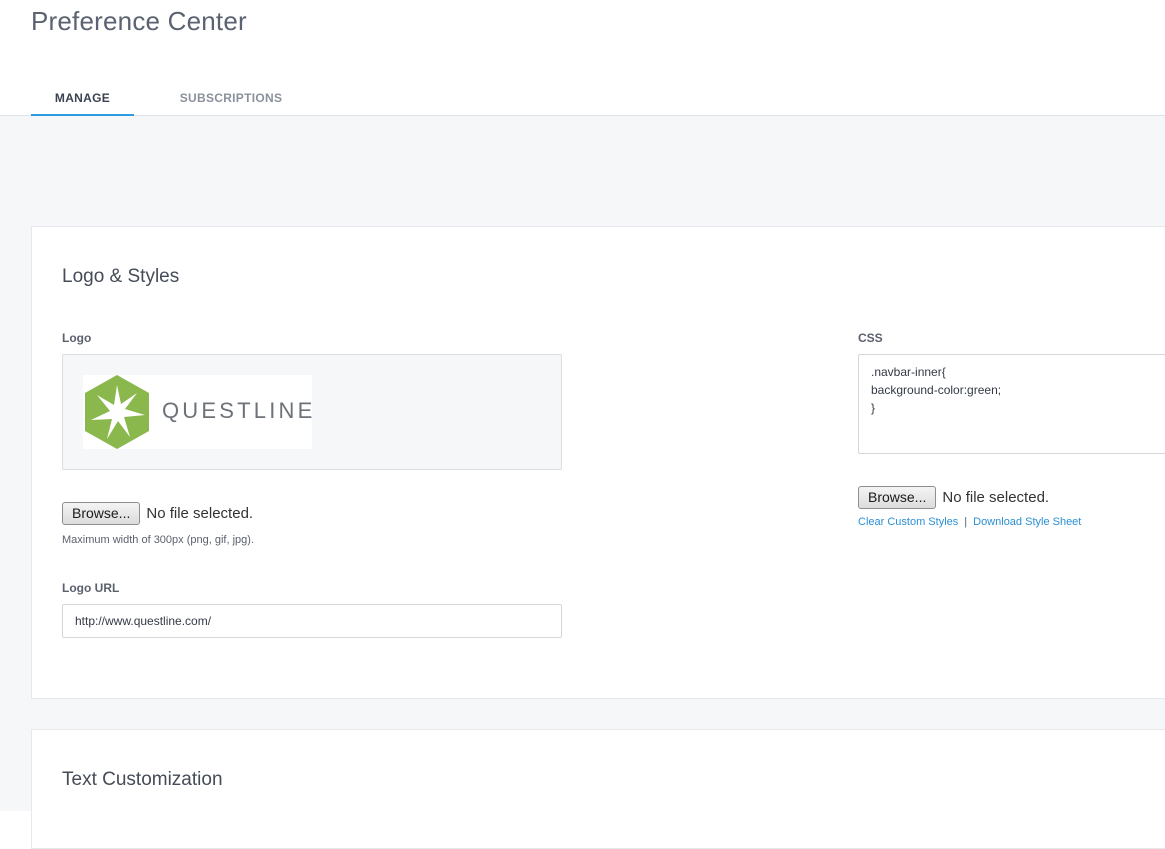 The image size is (1165, 849). Describe the element at coordinates (1011, 404) in the screenshot. I see `css-textarea: .navbar-inner{ background-color:green; }` at that location.